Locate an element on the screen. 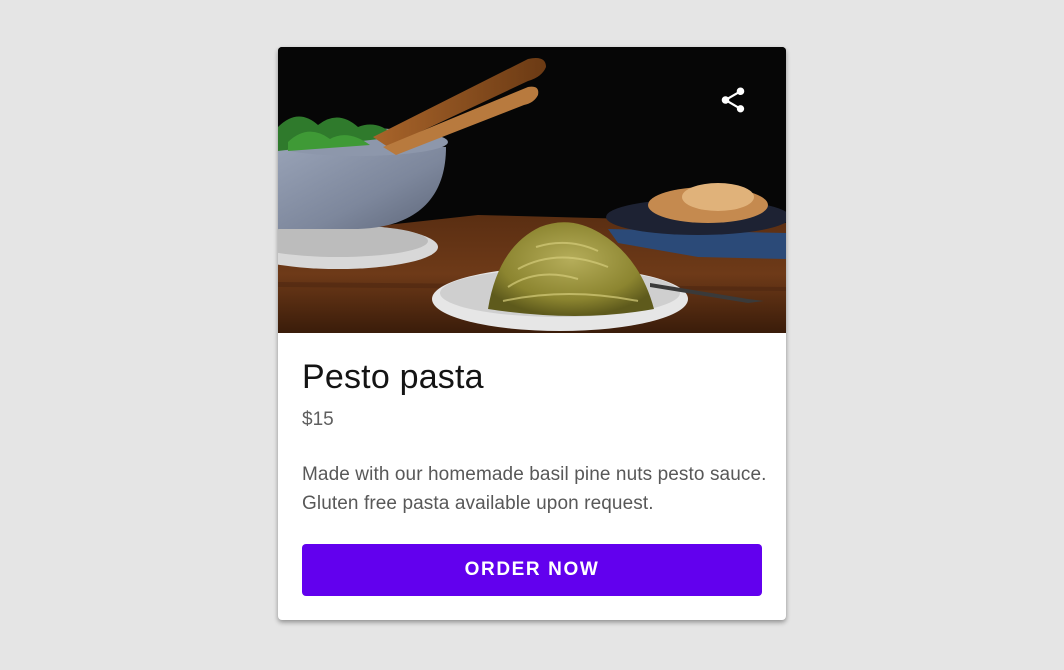  share-button is located at coordinates (733, 100).